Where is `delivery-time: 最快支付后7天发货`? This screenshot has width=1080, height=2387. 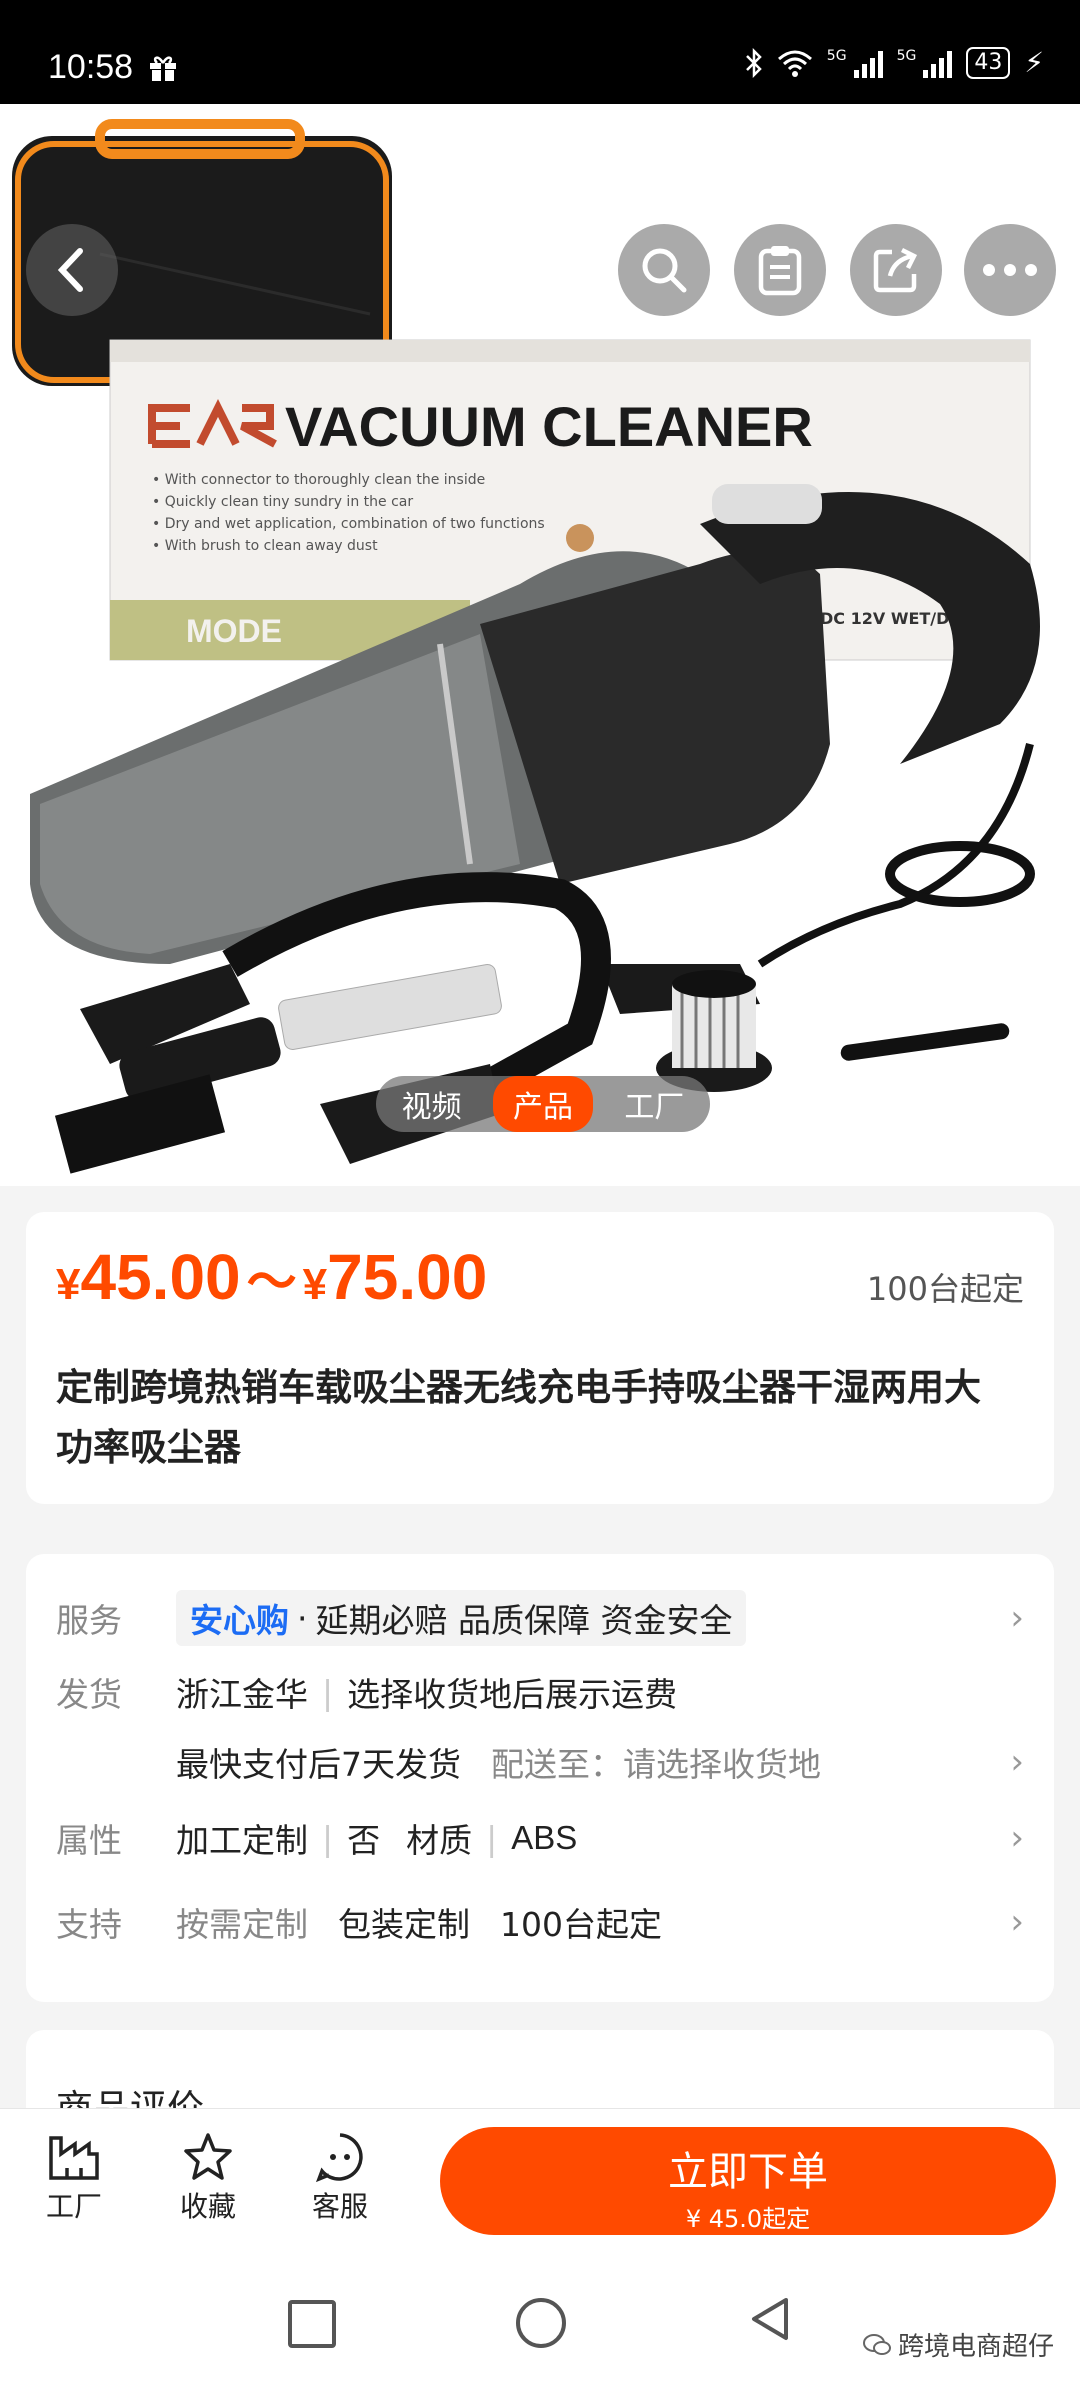 delivery-time: 最快支付后7天发货 is located at coordinates (318, 1764).